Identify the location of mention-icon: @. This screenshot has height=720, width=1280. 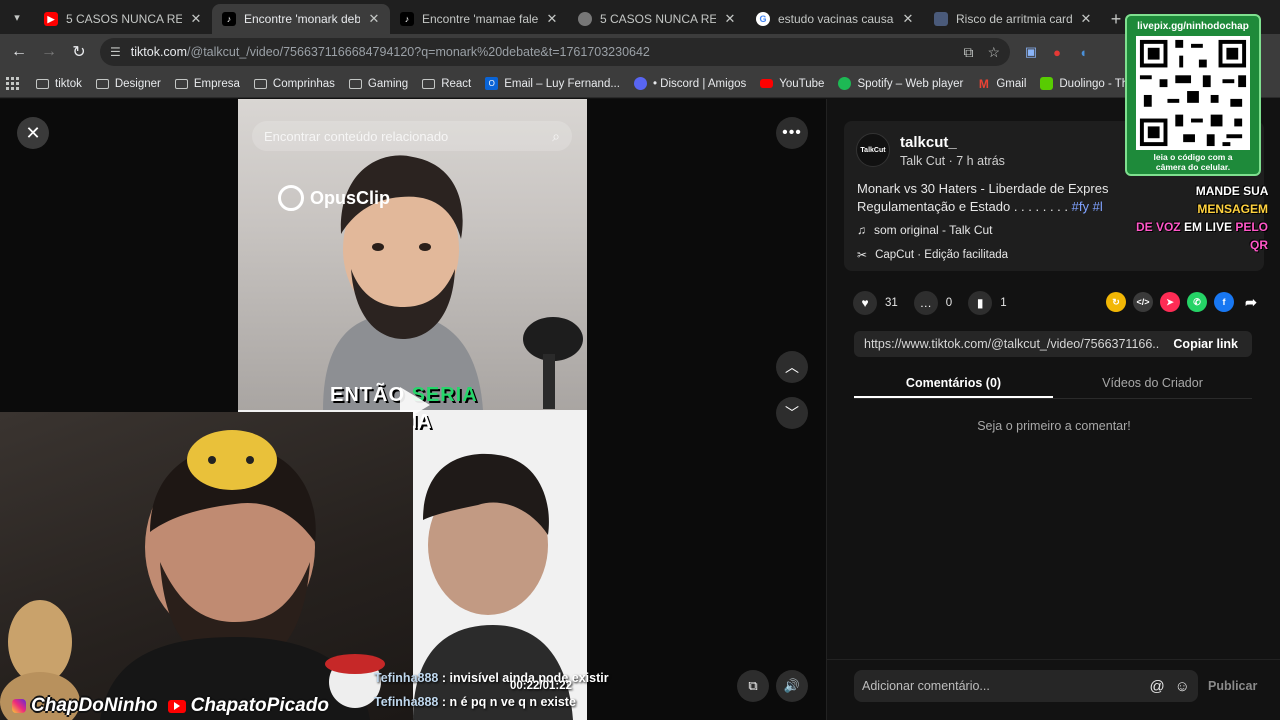
(1156, 686).